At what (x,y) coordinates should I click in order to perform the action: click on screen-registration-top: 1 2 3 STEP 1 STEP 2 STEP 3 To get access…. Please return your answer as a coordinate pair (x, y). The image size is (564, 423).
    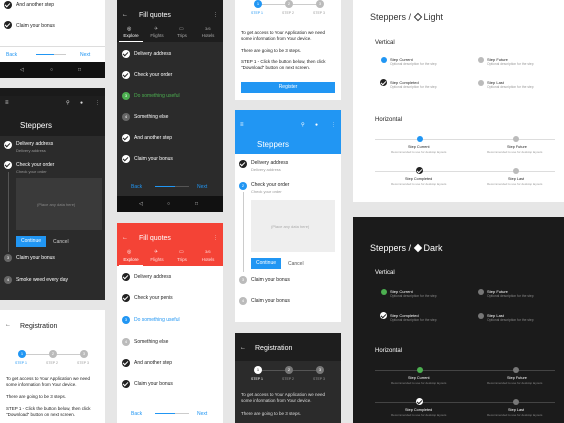
    Looking at the image, I should click on (288, 50).